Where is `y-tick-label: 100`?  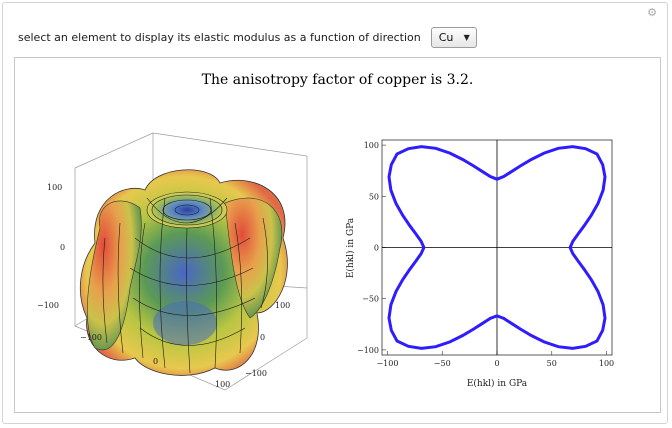 y-tick-label: 100 is located at coordinates (371, 145).